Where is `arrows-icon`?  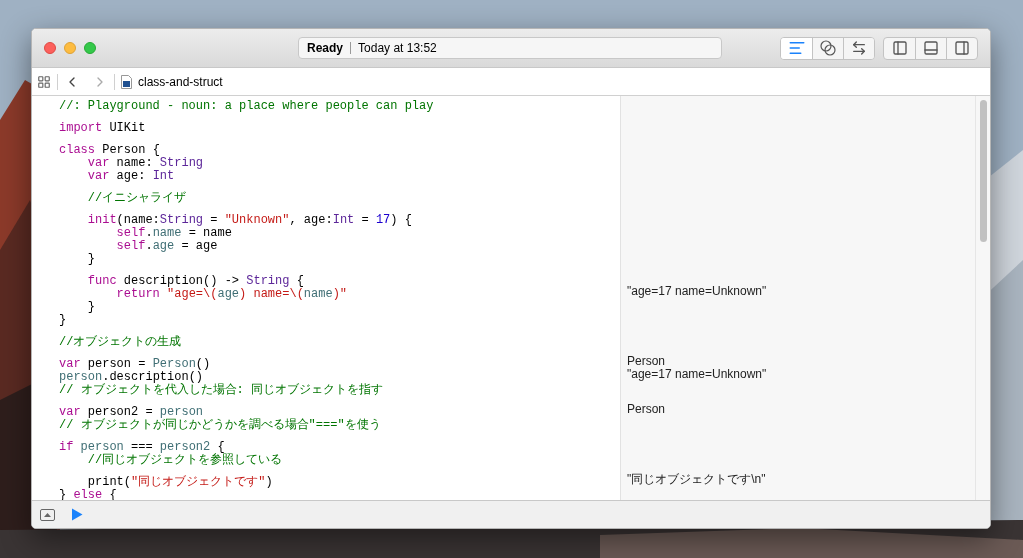 arrows-icon is located at coordinates (859, 48).